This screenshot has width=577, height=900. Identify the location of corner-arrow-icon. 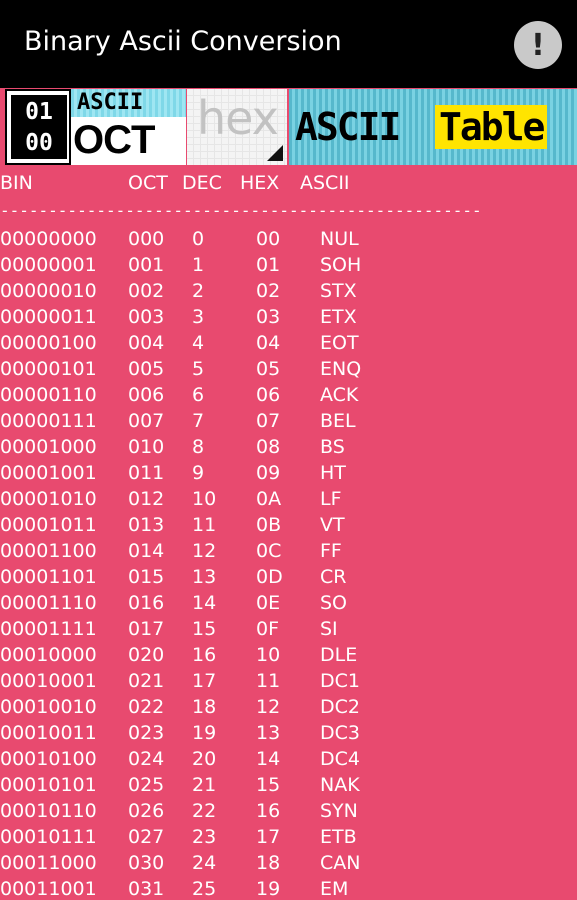
(275, 153).